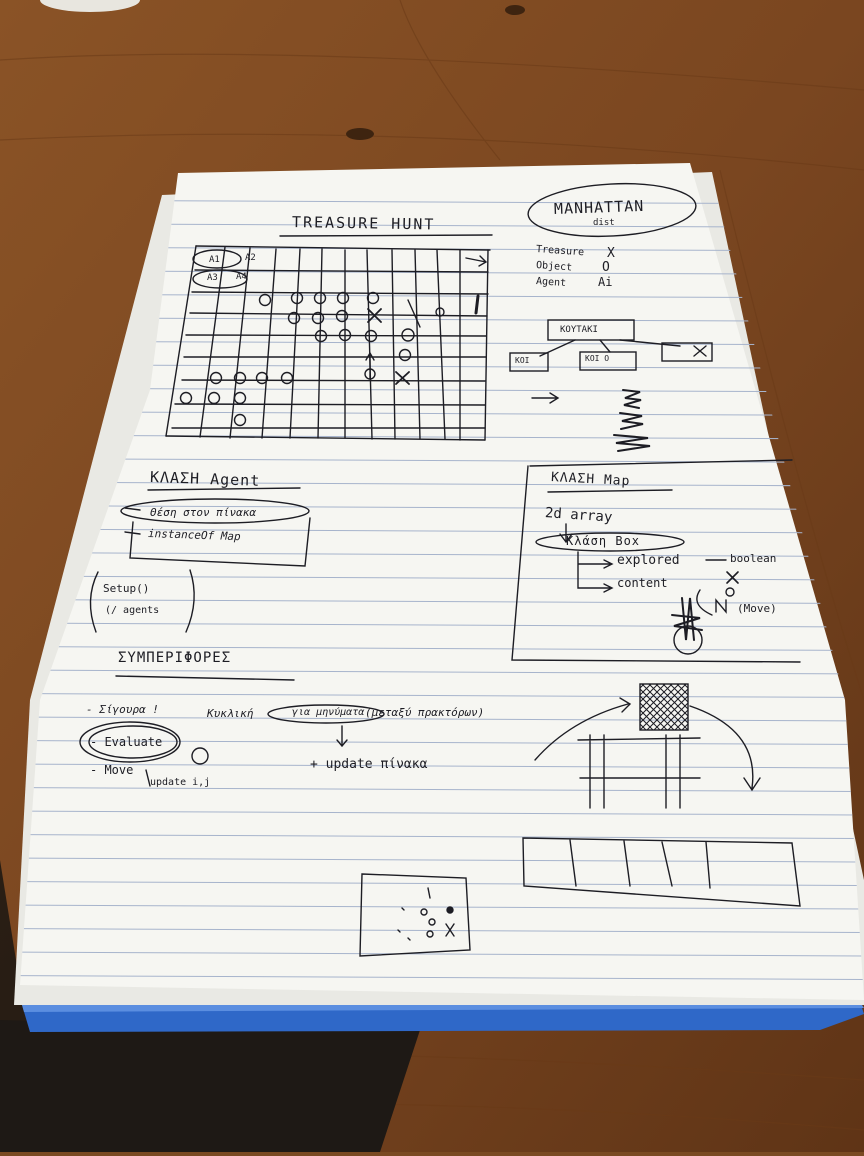 This screenshot has width=864, height=1156. I want to click on behaviour-line-part: - Σίγουρα !, so click(122, 709).